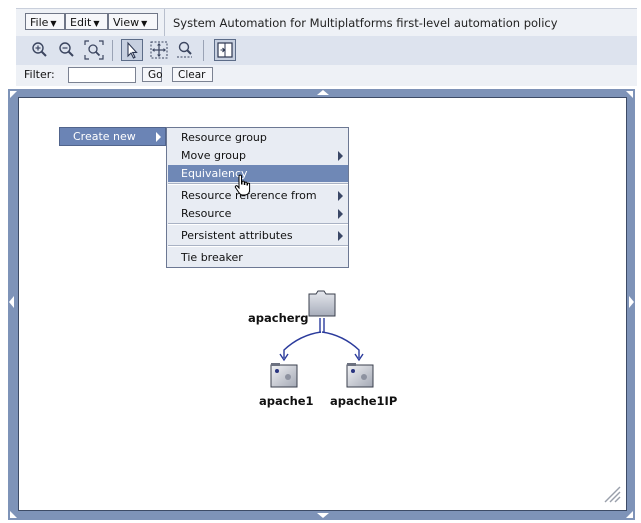  I want to click on menu-item-equivalency: Equivalency, so click(258, 173).